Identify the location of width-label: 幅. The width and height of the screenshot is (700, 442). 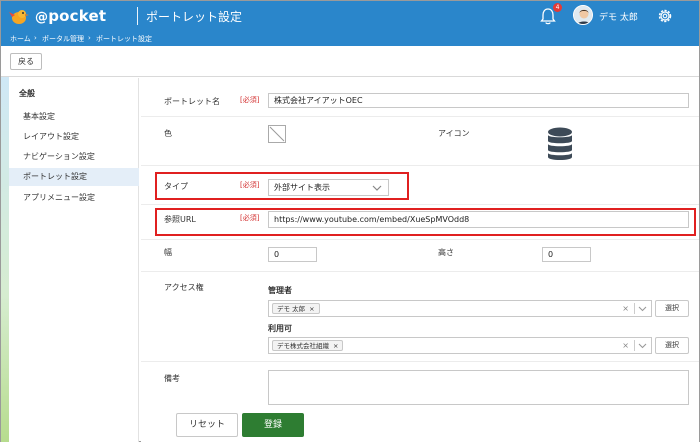
(168, 252).